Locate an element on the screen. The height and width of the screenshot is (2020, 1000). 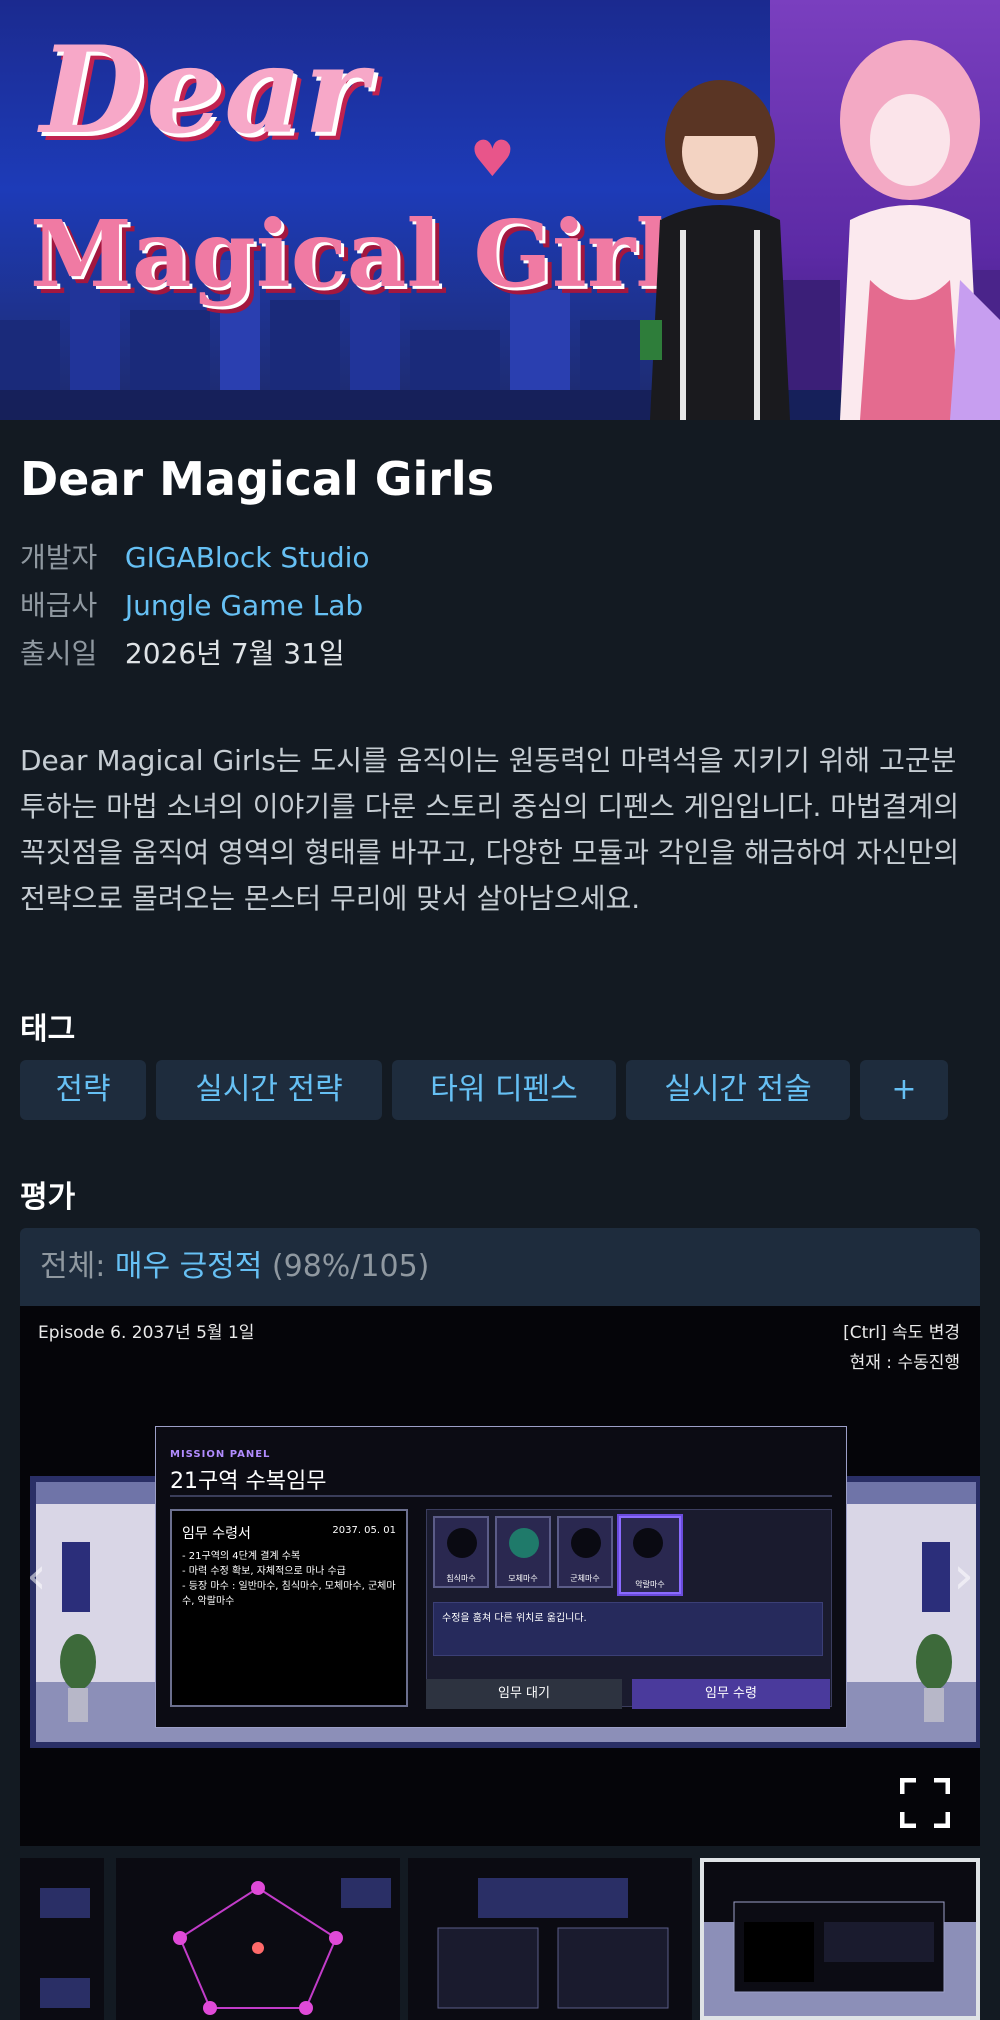
episode-text: Episode 6. 2037년 5월 1일 is located at coordinates (146, 1333).